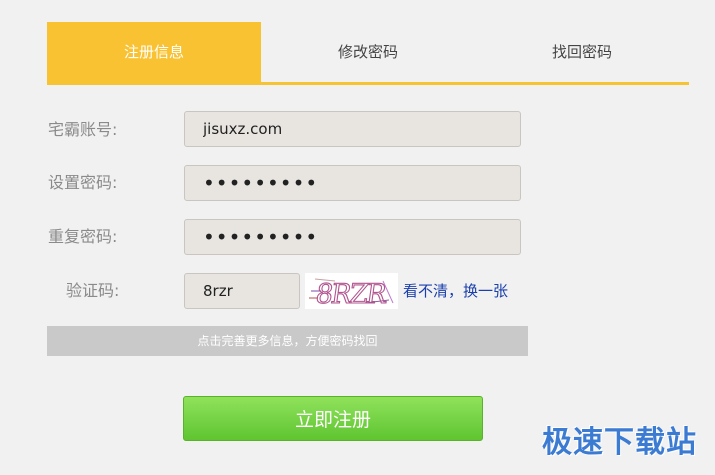  I want to click on tab-bar: 注册信息 修改密码 找回密码, so click(368, 53).